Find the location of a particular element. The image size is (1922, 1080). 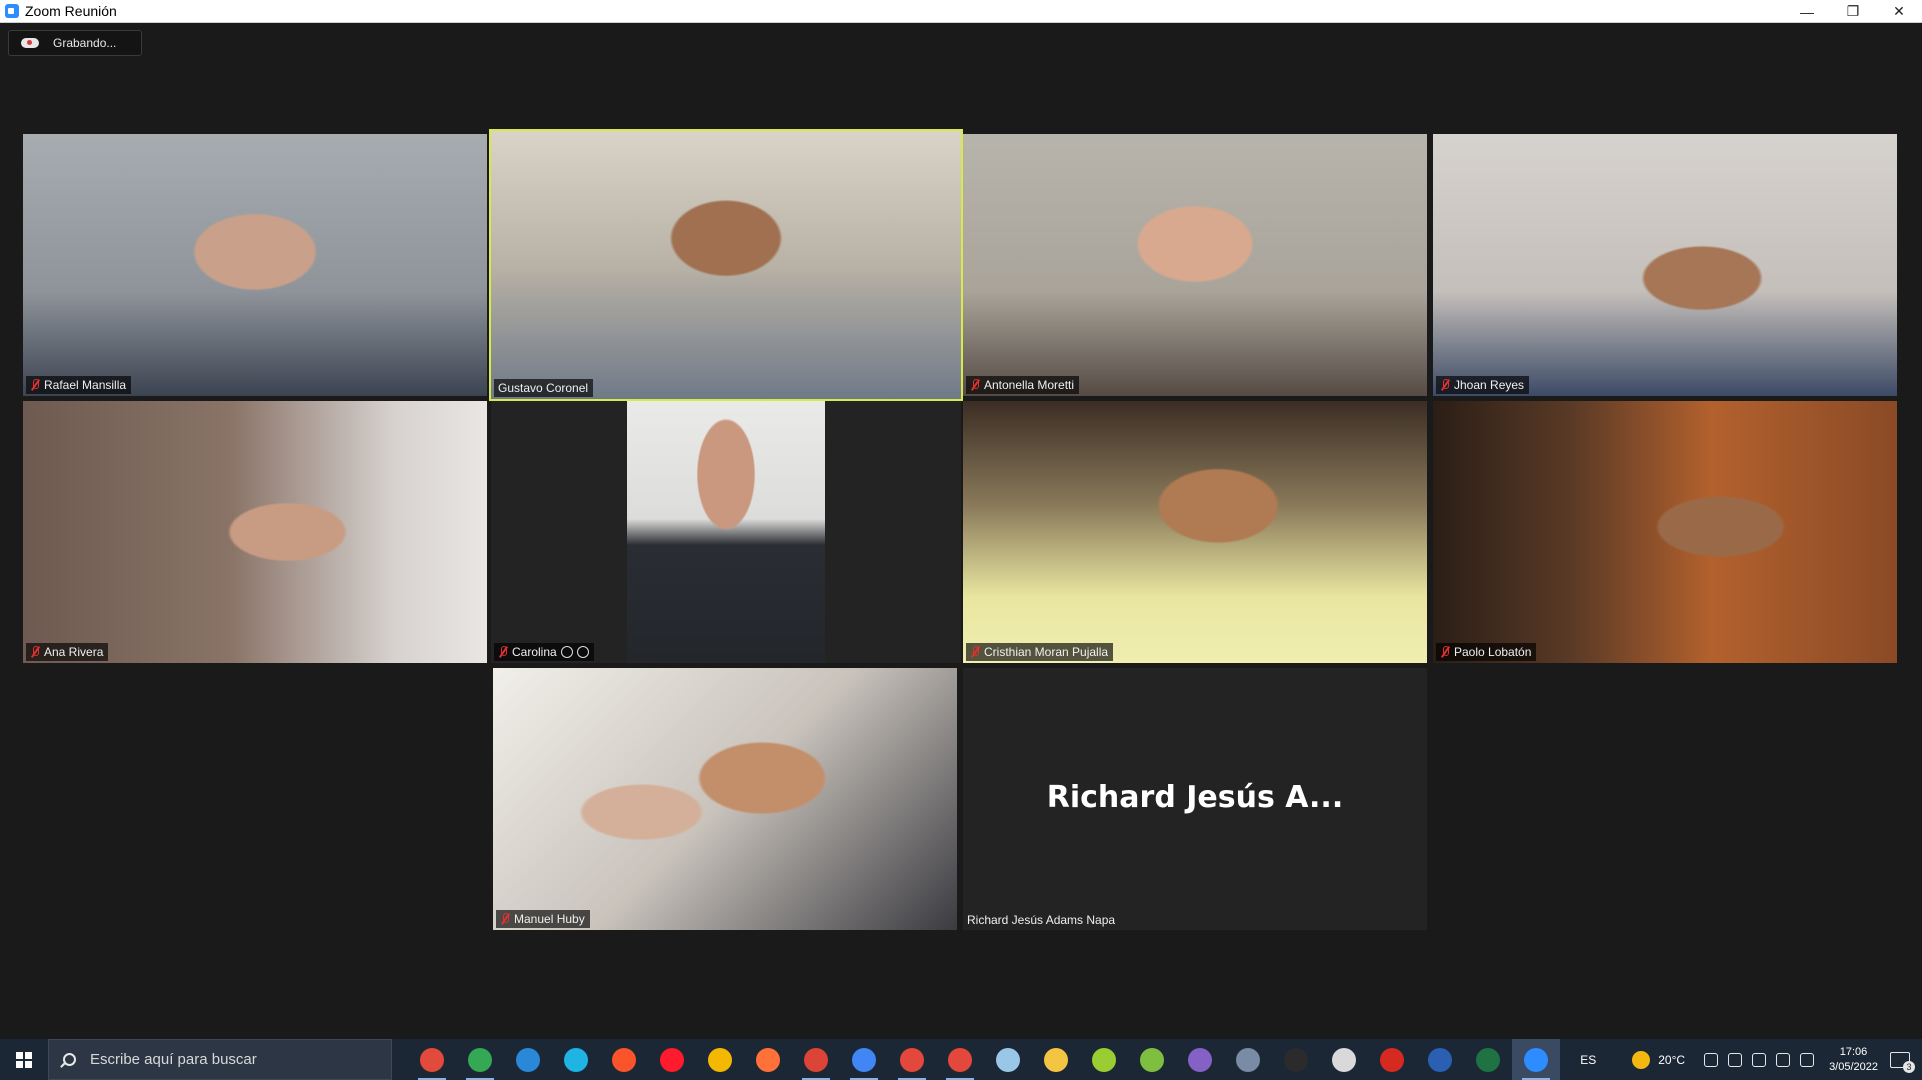

brave-icon is located at coordinates (624, 1059).